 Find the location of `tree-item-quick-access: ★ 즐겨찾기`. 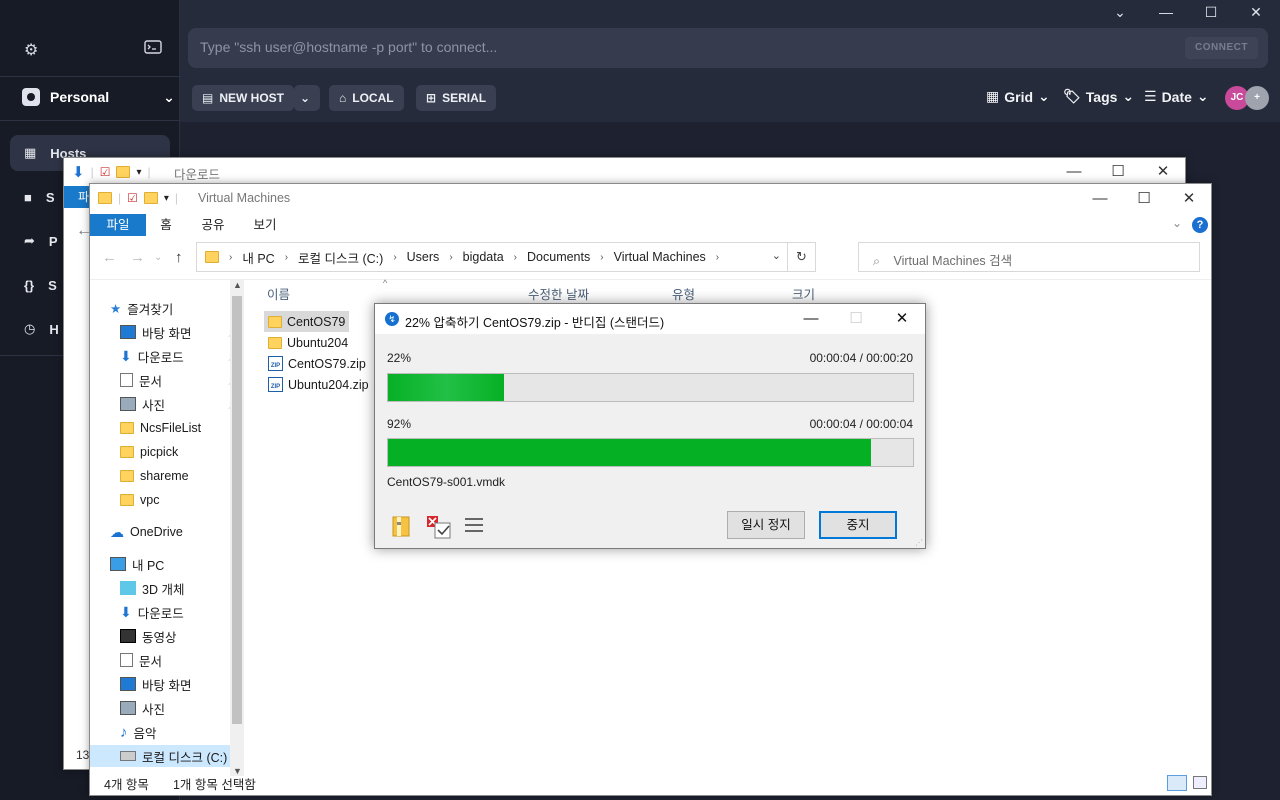

tree-item-quick-access: ★ 즐겨찾기 is located at coordinates (141, 308).